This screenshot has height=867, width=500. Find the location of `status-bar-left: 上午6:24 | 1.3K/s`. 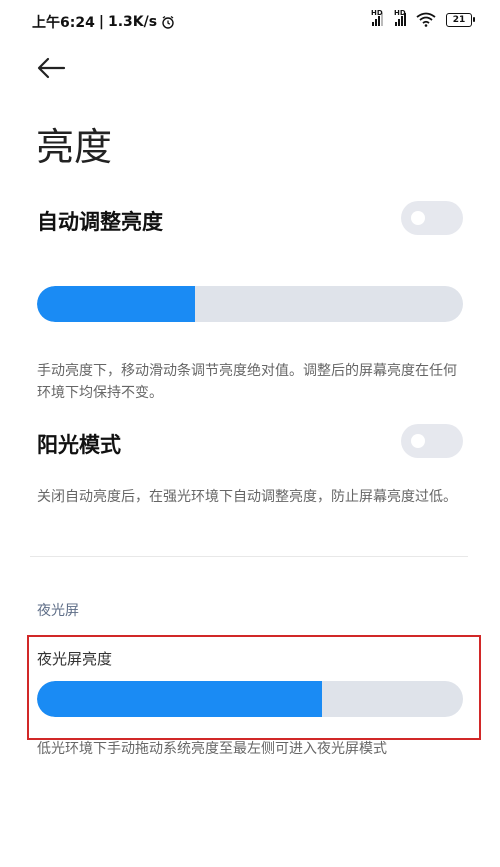

status-bar-left: 上午6:24 | 1.3K/s is located at coordinates (103, 22).